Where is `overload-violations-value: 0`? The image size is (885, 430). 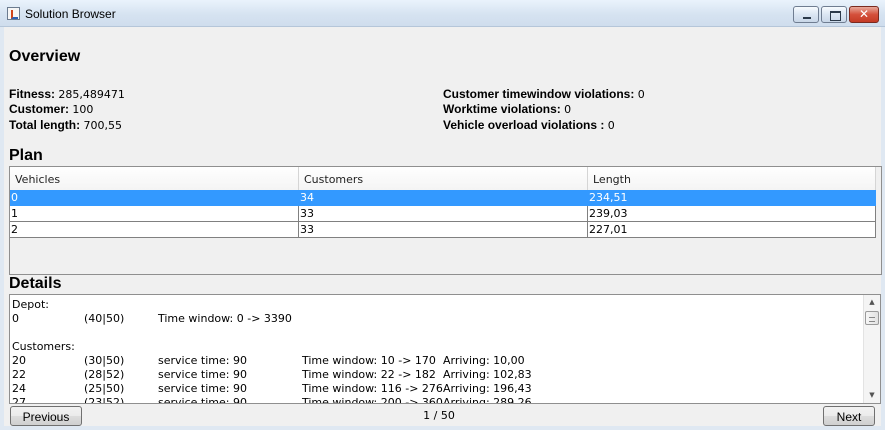
overload-violations-value: 0 is located at coordinates (611, 125).